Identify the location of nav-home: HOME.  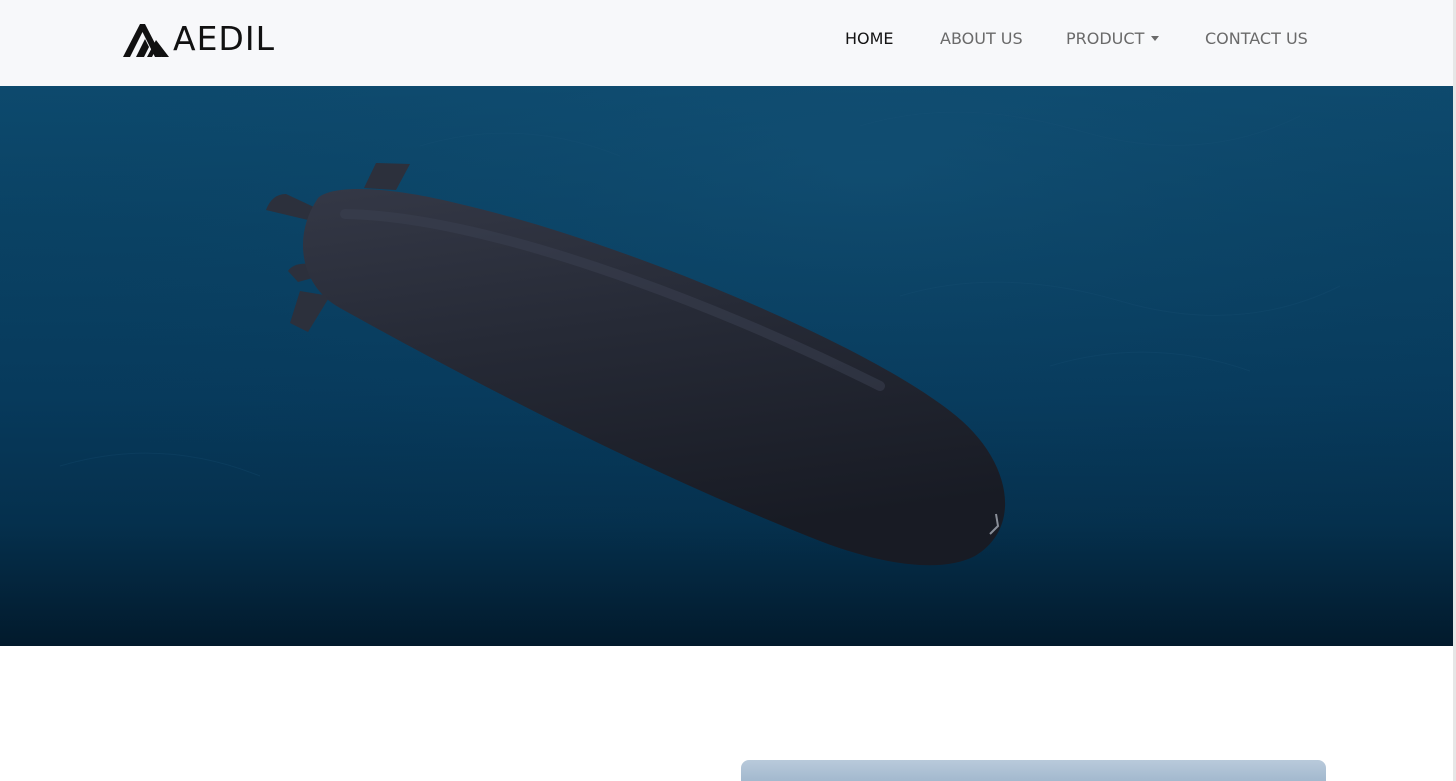
(869, 39).